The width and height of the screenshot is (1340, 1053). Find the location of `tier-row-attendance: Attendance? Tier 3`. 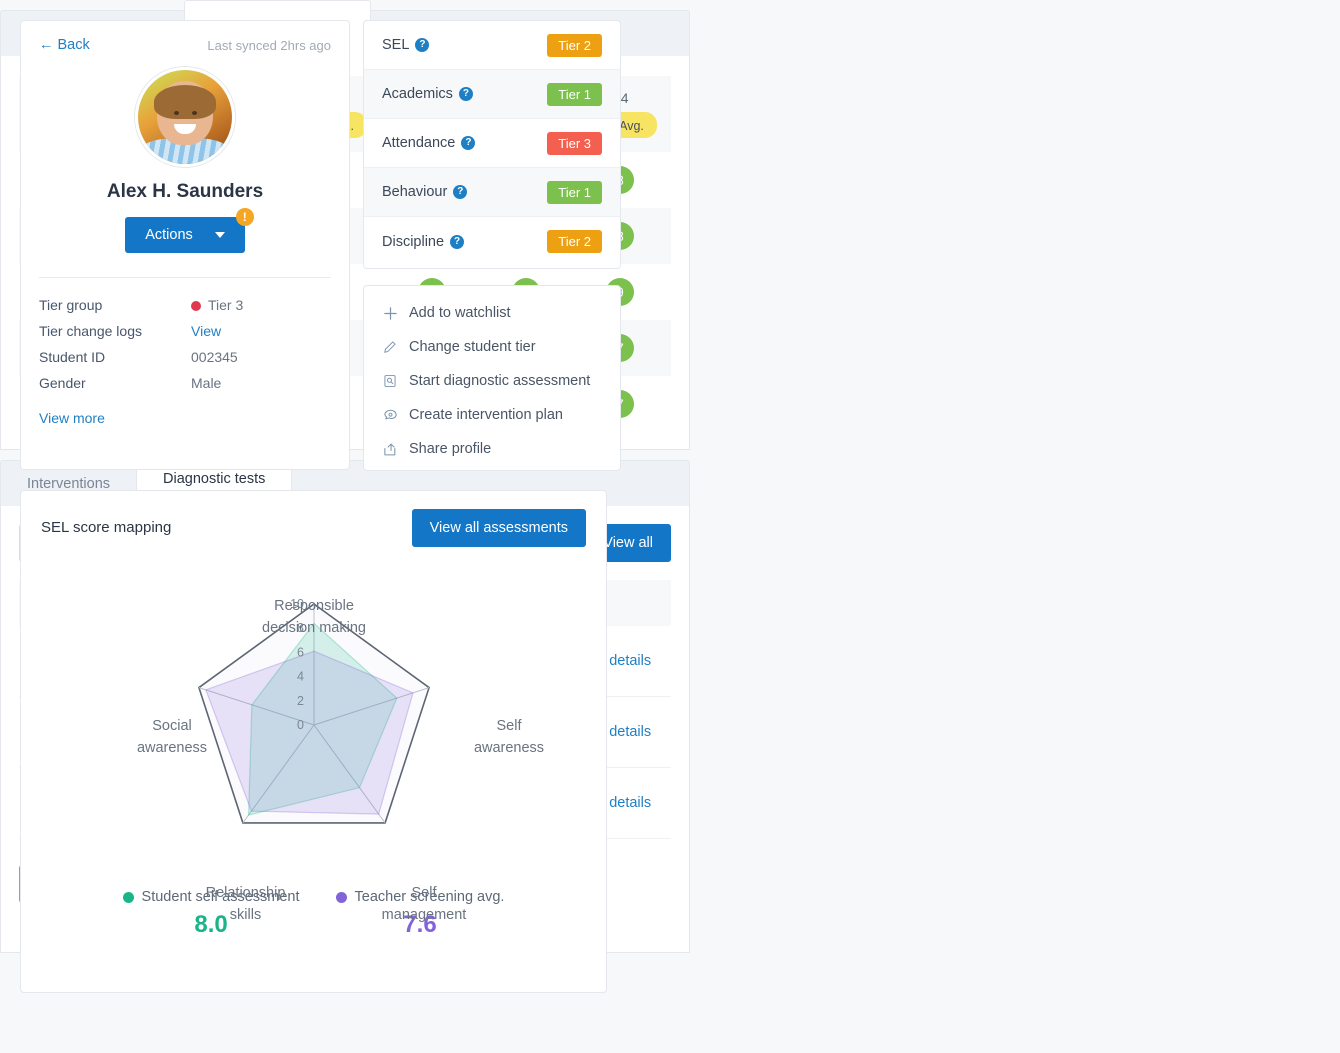

tier-row-attendance: Attendance? Tier 3 is located at coordinates (492, 143).